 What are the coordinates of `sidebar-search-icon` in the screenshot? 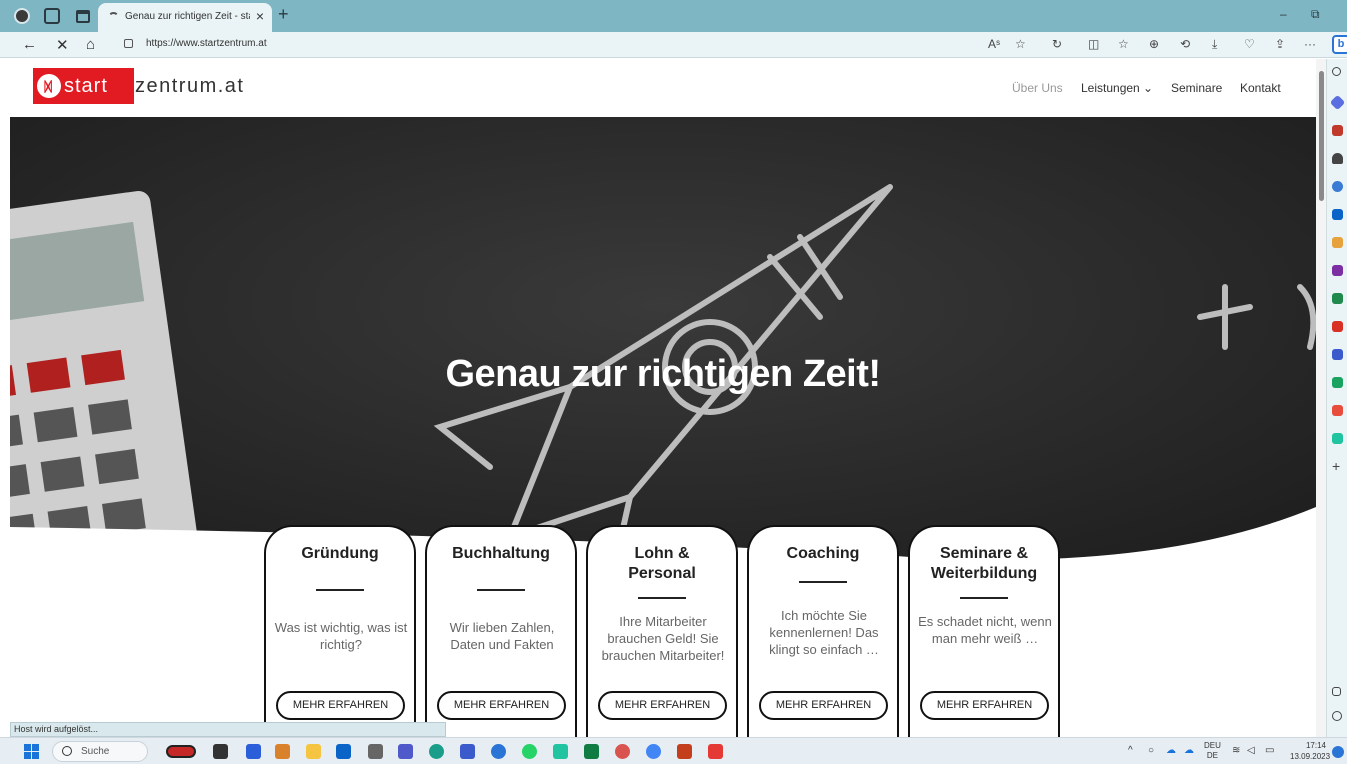 It's located at (1336, 71).